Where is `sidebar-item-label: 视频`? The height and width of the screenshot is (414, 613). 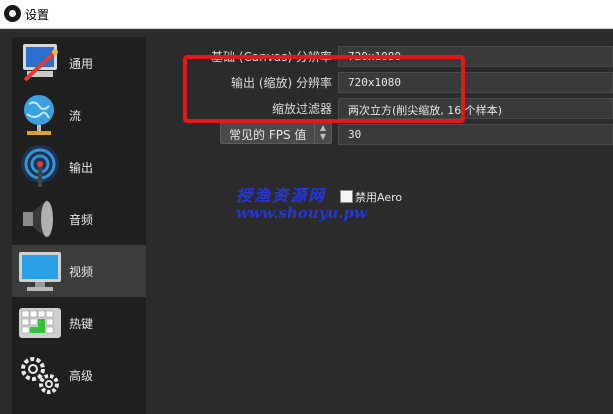
sidebar-item-label: 视频 is located at coordinates (81, 272).